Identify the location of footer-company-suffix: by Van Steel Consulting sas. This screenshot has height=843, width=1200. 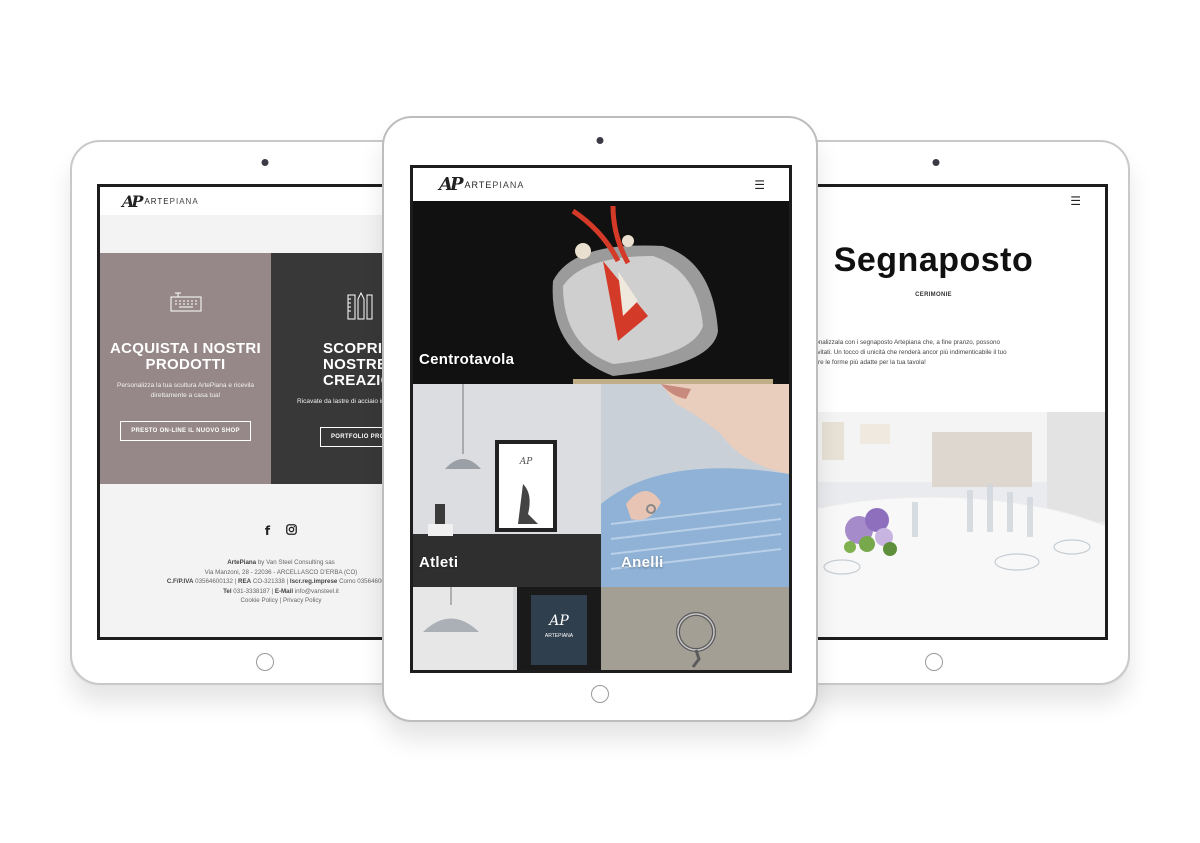
(295, 562).